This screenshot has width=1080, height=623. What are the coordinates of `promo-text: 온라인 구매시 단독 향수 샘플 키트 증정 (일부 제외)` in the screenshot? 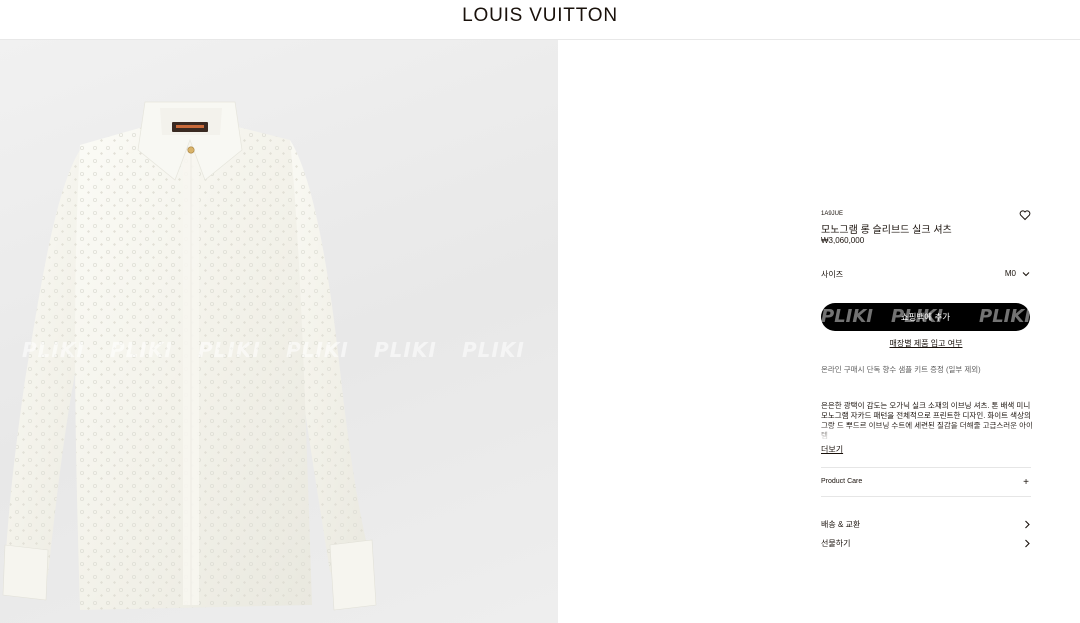 It's located at (901, 369).